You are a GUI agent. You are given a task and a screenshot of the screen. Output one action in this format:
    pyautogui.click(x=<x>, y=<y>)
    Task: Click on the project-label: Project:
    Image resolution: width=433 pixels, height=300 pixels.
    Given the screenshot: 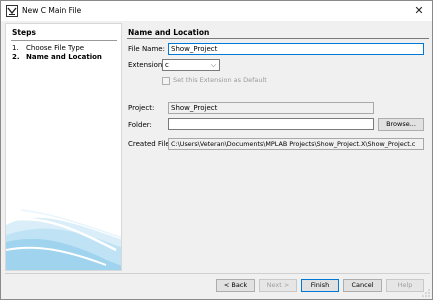 What is the action you would take?
    pyautogui.click(x=141, y=108)
    